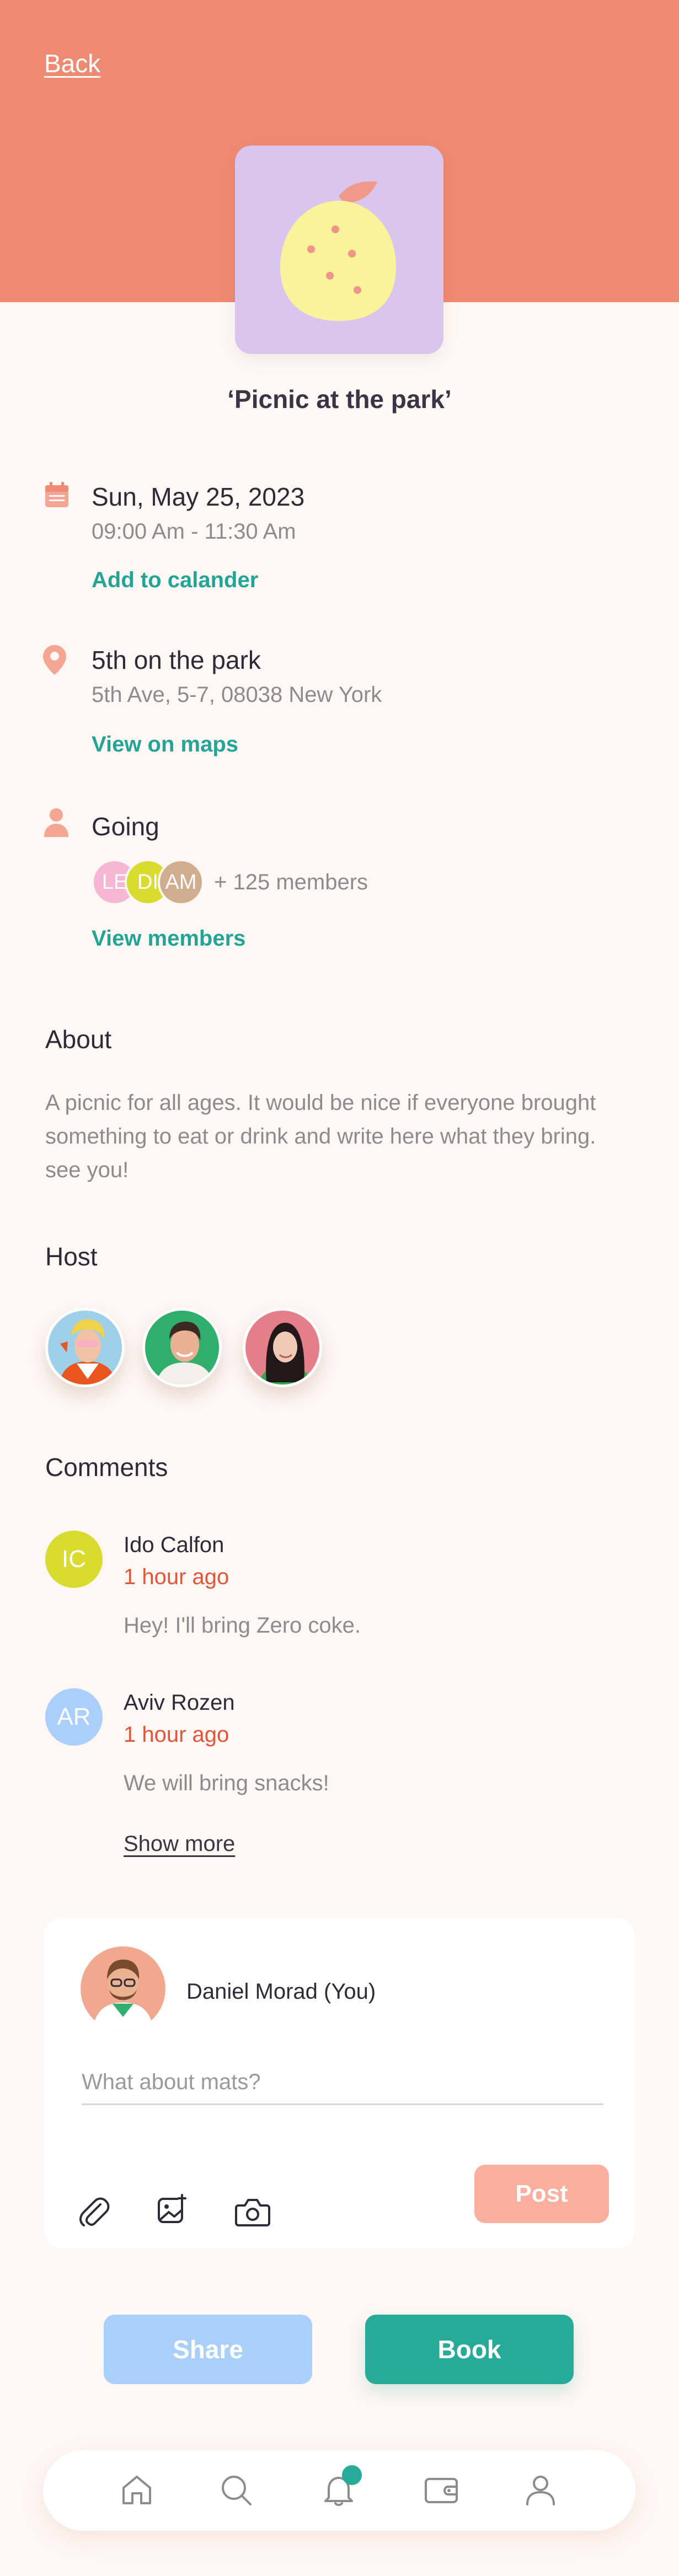 This screenshot has height=2576, width=679. What do you see at coordinates (352, 2475) in the screenshot?
I see `notification-badge` at bounding box center [352, 2475].